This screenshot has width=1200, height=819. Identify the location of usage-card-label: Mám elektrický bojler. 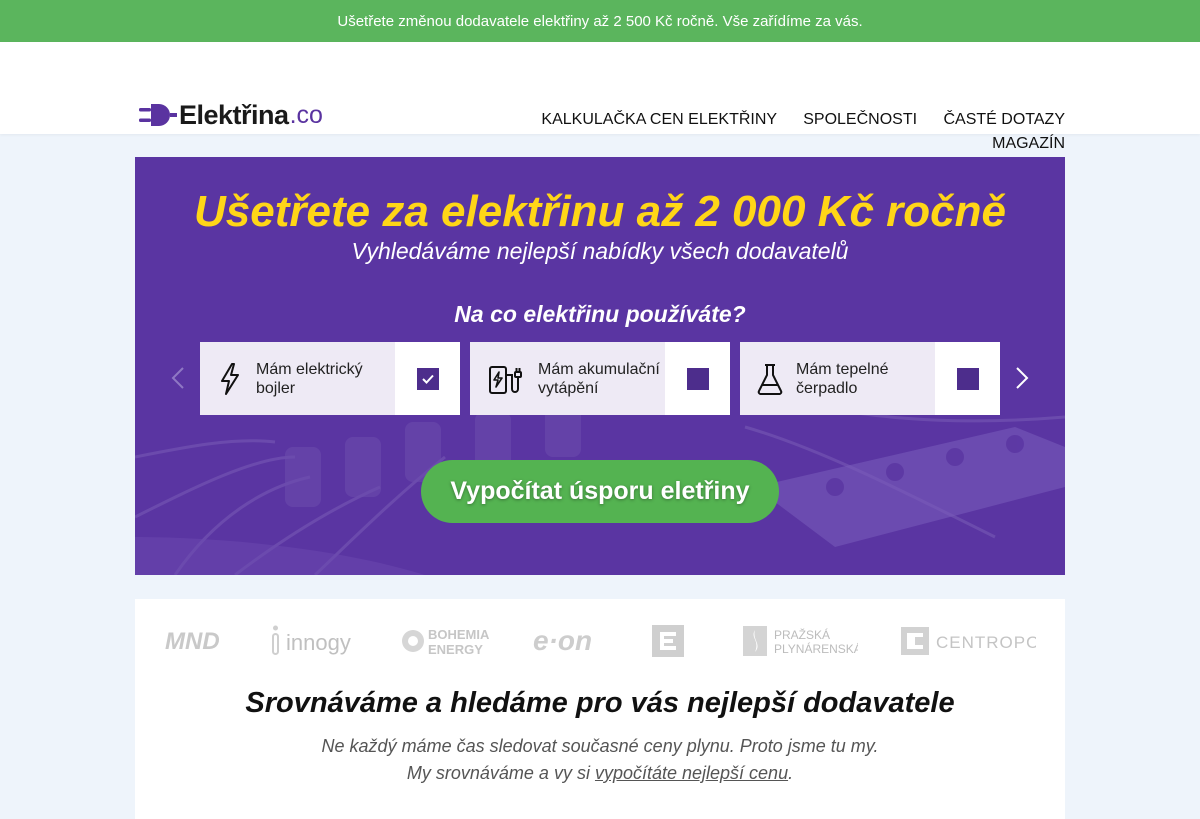
(309, 378).